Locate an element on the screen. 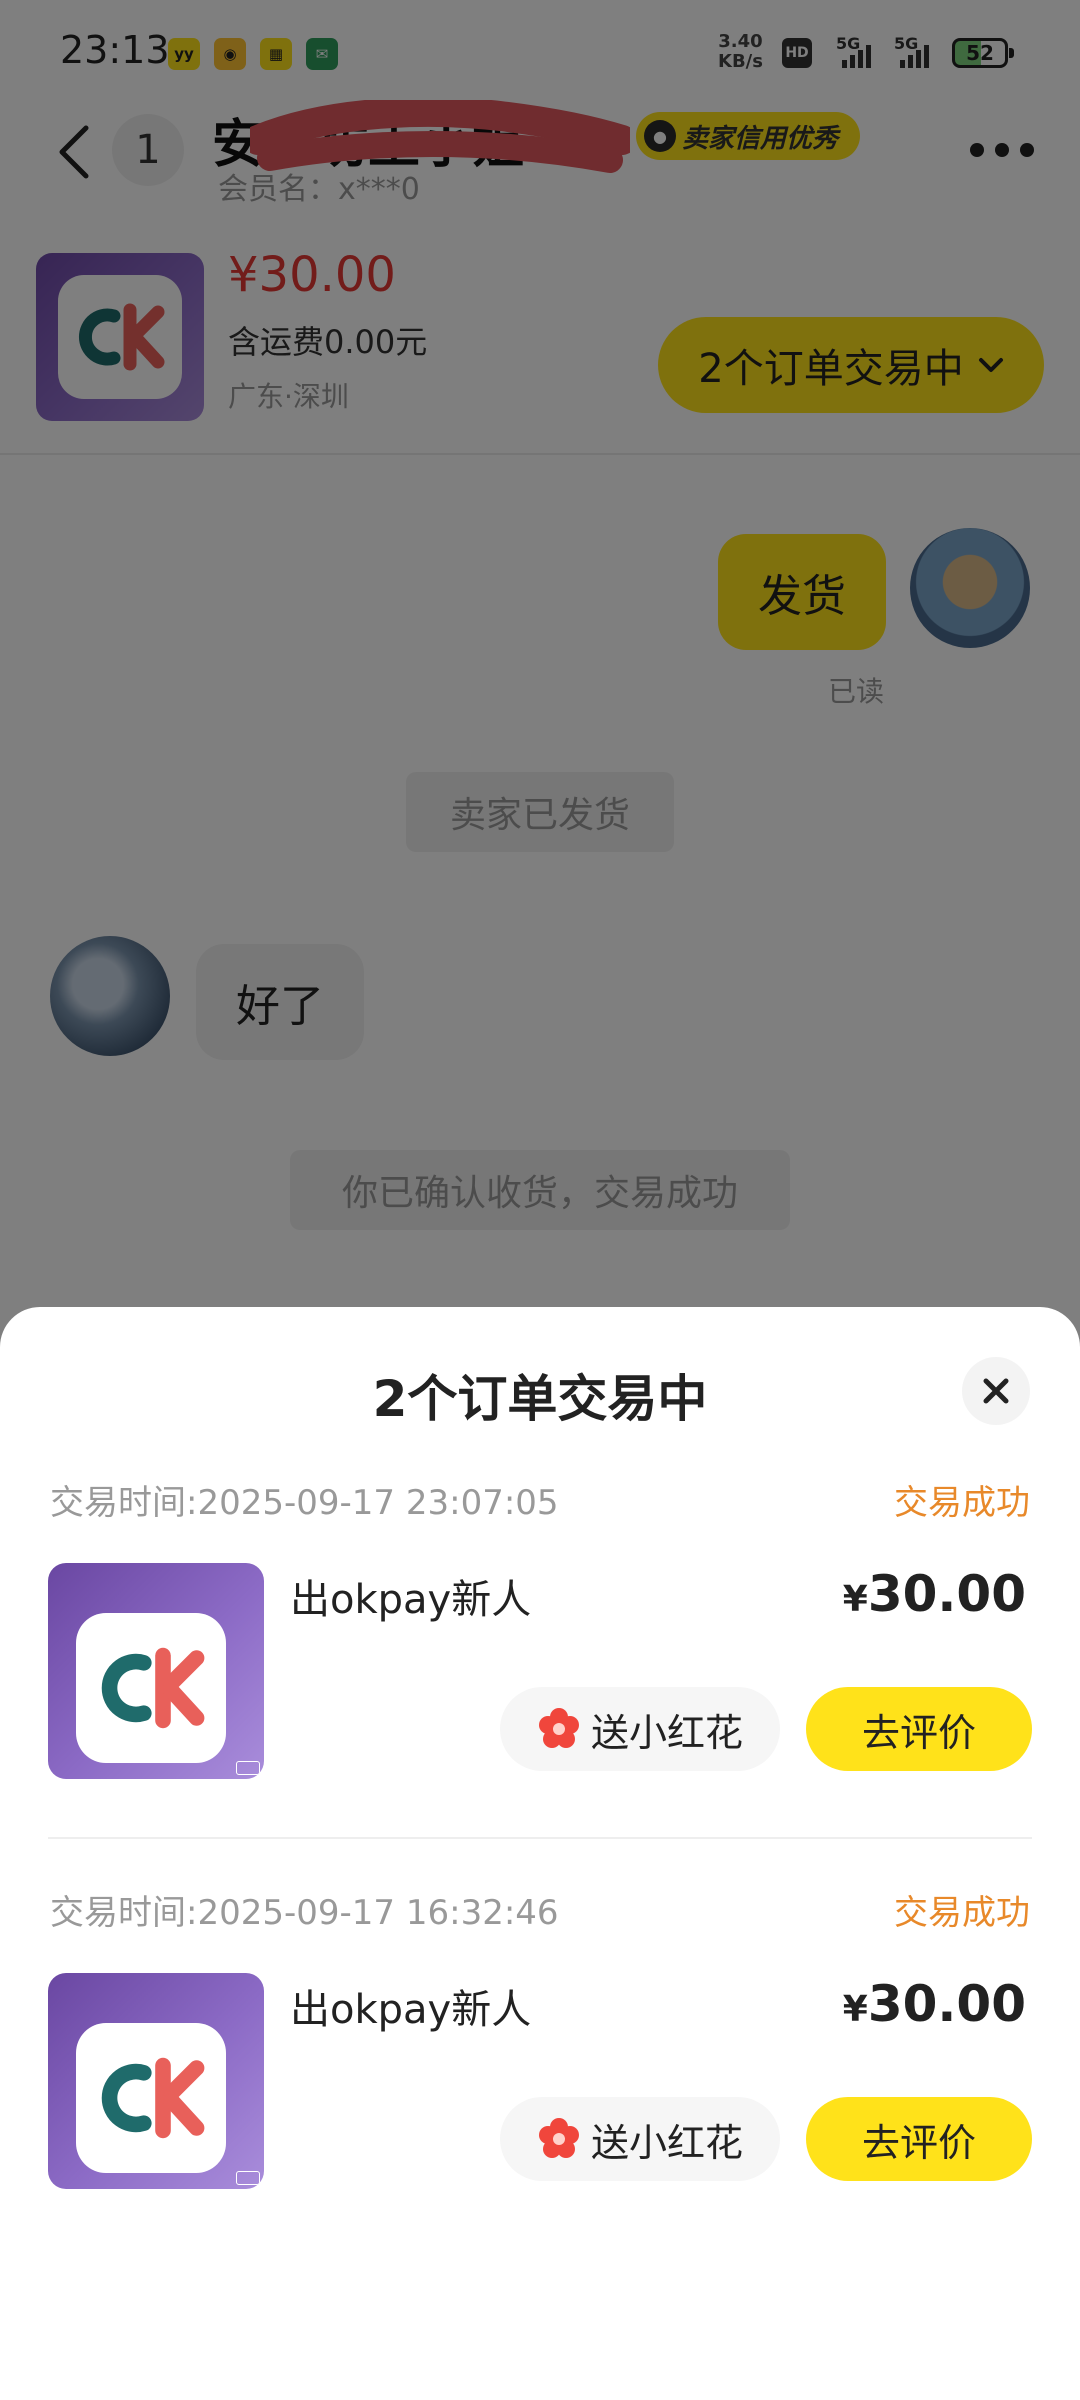 The width and height of the screenshot is (1080, 2400). close-button is located at coordinates (996, 1391).